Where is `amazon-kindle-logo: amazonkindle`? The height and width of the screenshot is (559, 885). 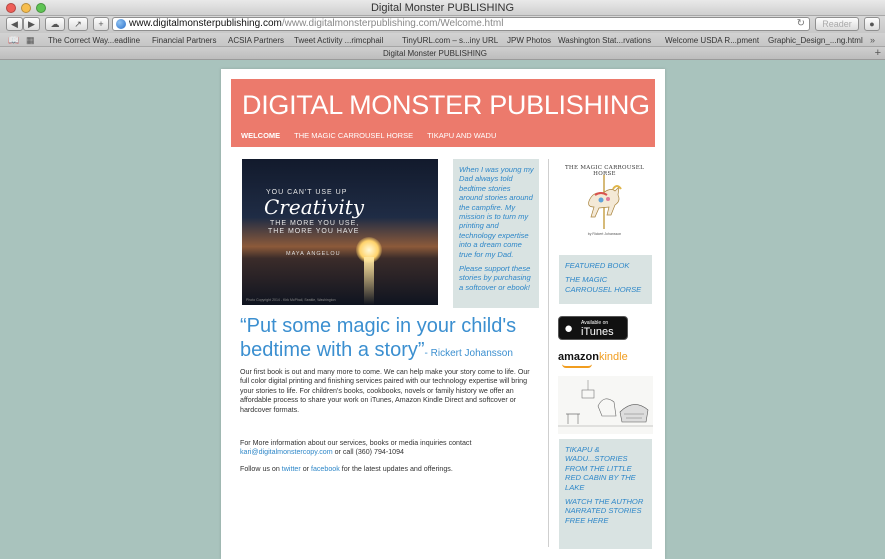 amazon-kindle-logo: amazonkindle is located at coordinates (593, 359).